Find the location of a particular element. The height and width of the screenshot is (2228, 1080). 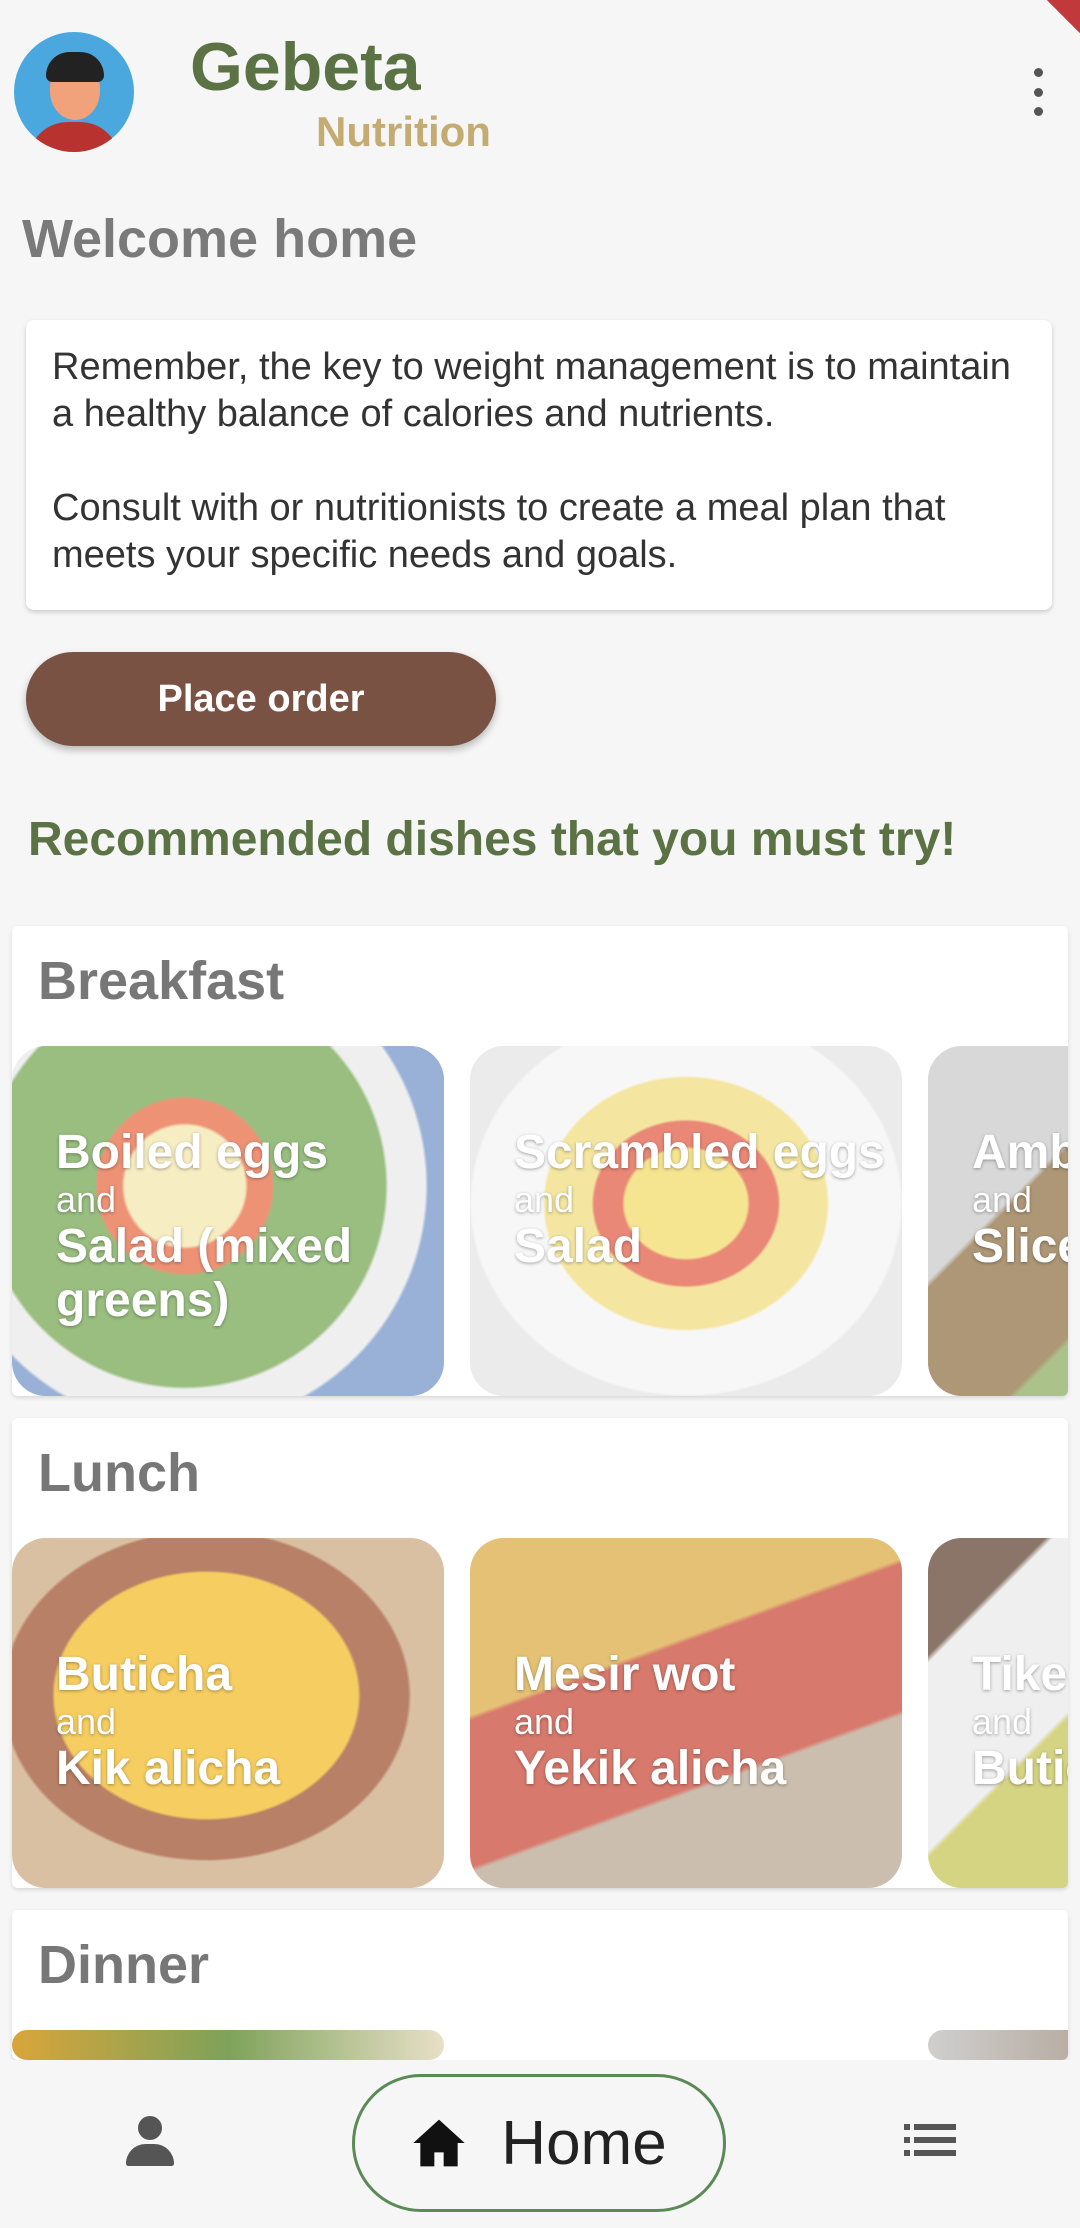

nav-home-button: Home is located at coordinates (539, 2143).